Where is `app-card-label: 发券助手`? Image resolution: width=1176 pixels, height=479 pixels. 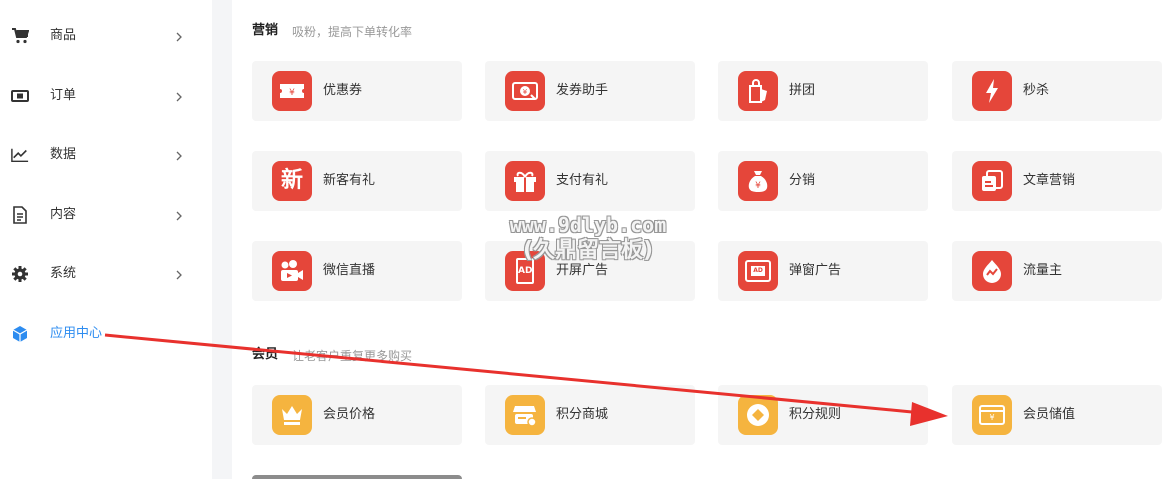
app-card-label: 发券助手 is located at coordinates (582, 90).